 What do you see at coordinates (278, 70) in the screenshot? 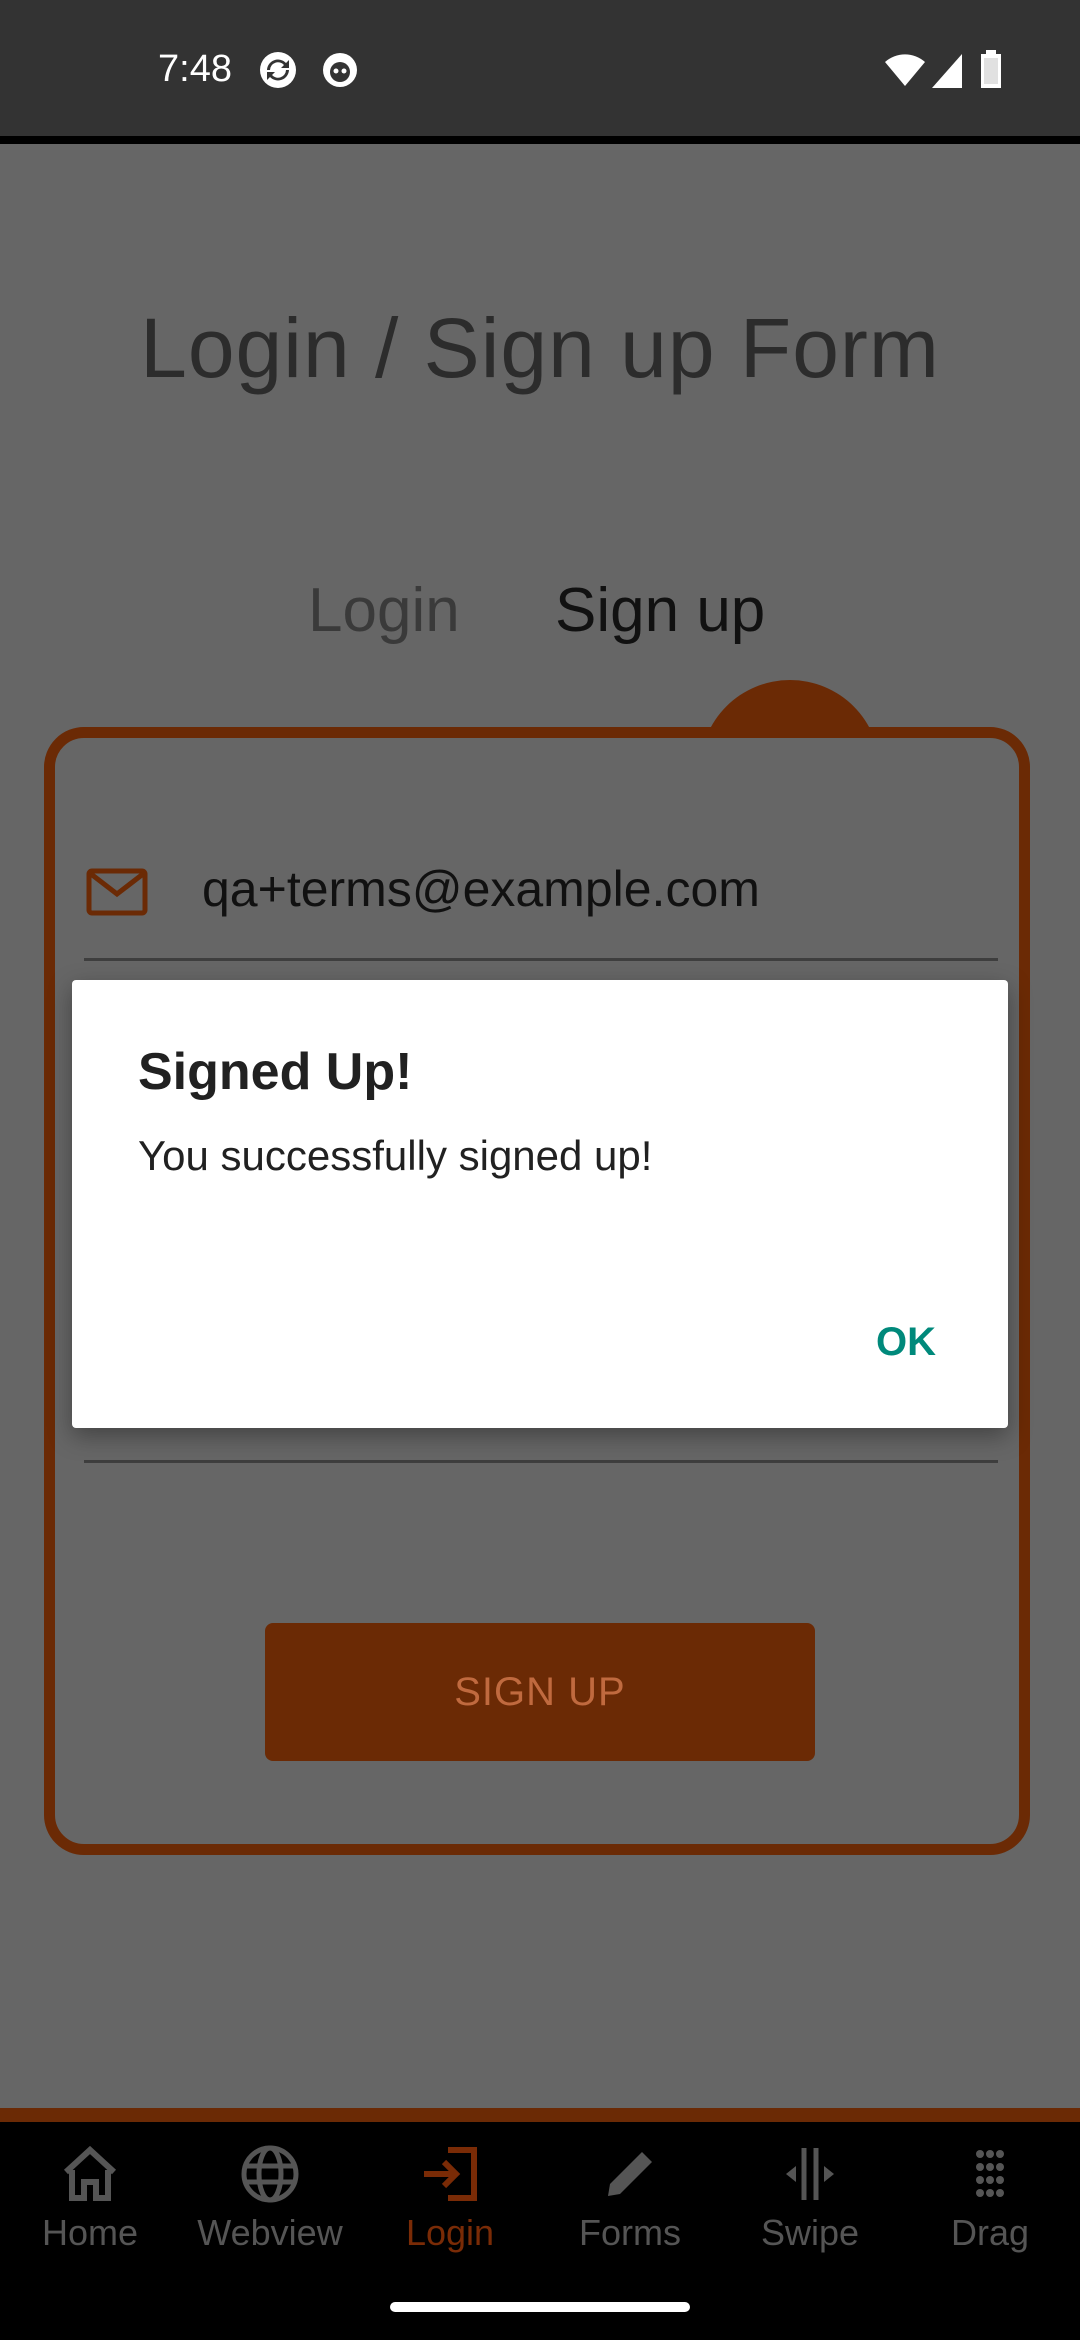
I see `sync-icon` at bounding box center [278, 70].